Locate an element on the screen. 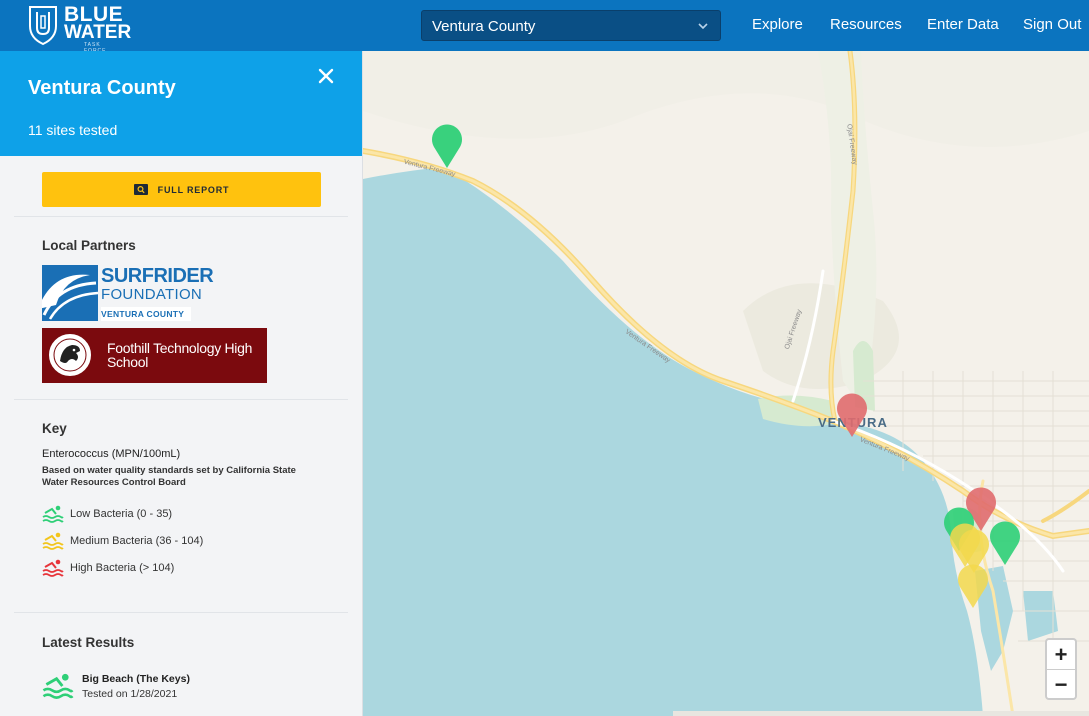 The width and height of the screenshot is (1089, 716). sites-tested-count: 11 sites tested is located at coordinates (73, 130).